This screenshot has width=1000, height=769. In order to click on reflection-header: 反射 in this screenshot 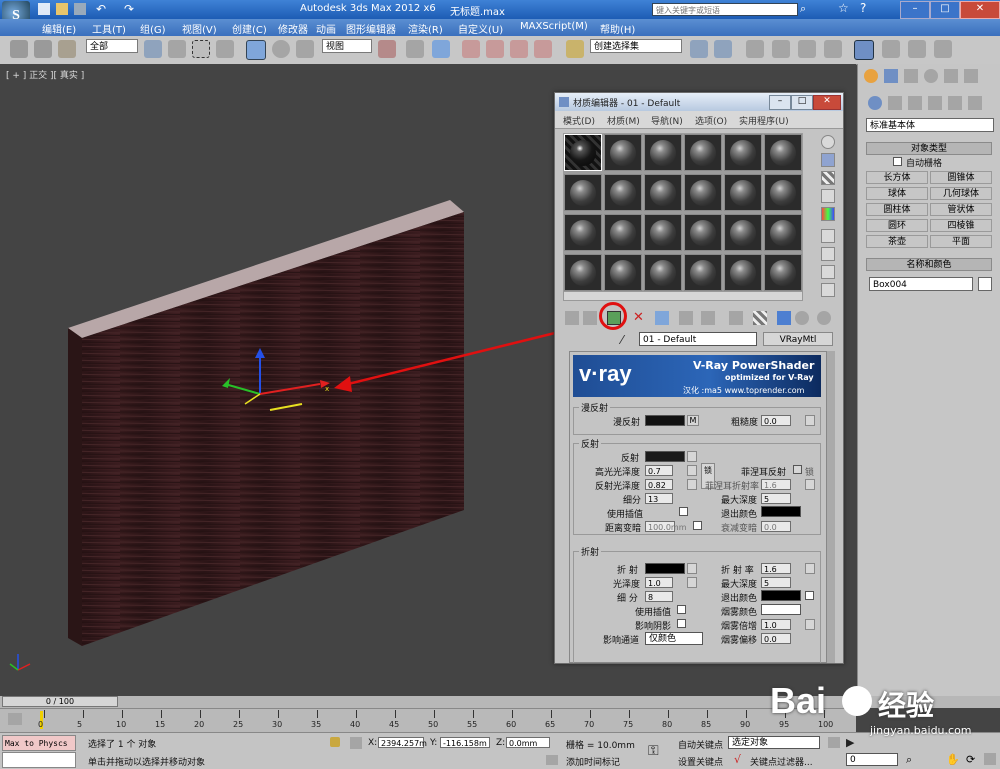, I will do `click(590, 443)`.